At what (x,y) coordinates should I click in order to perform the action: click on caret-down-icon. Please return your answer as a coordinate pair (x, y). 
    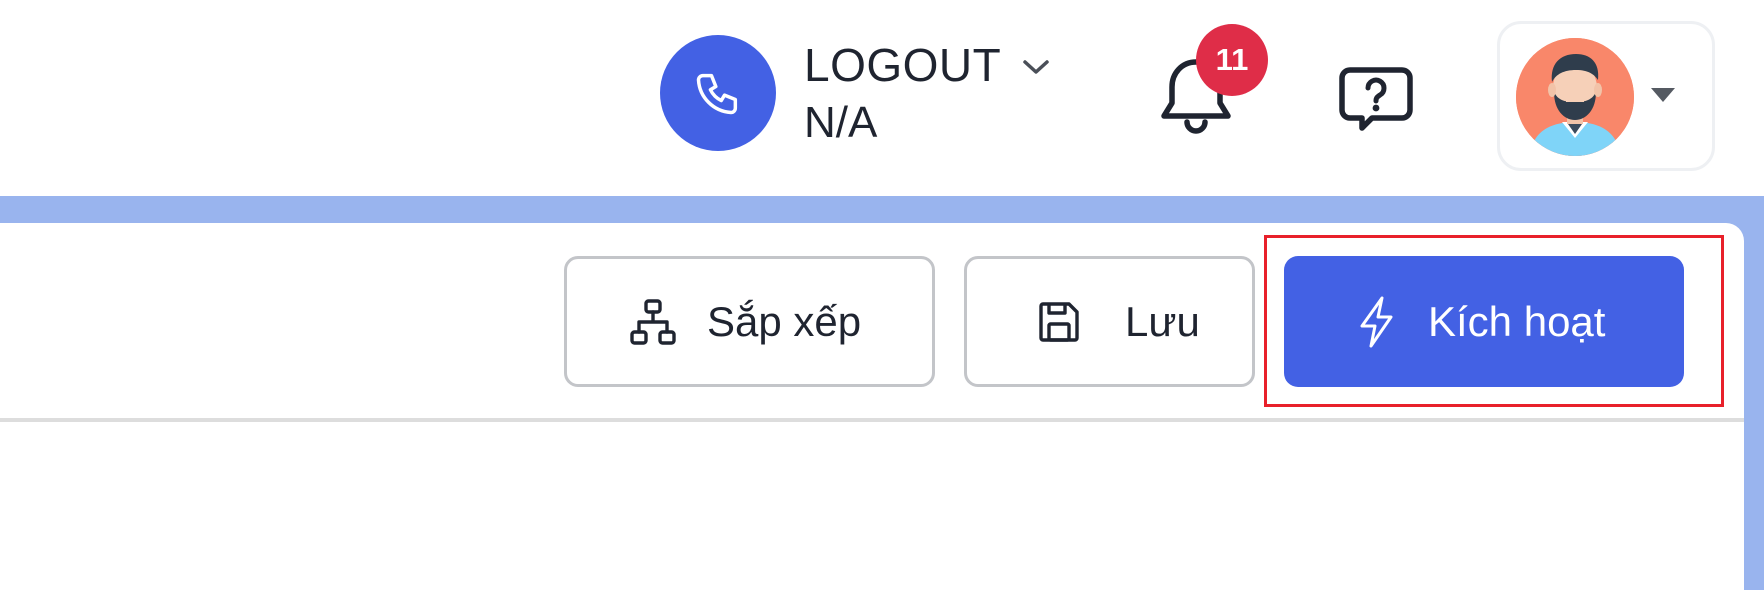
    Looking at the image, I should click on (1663, 97).